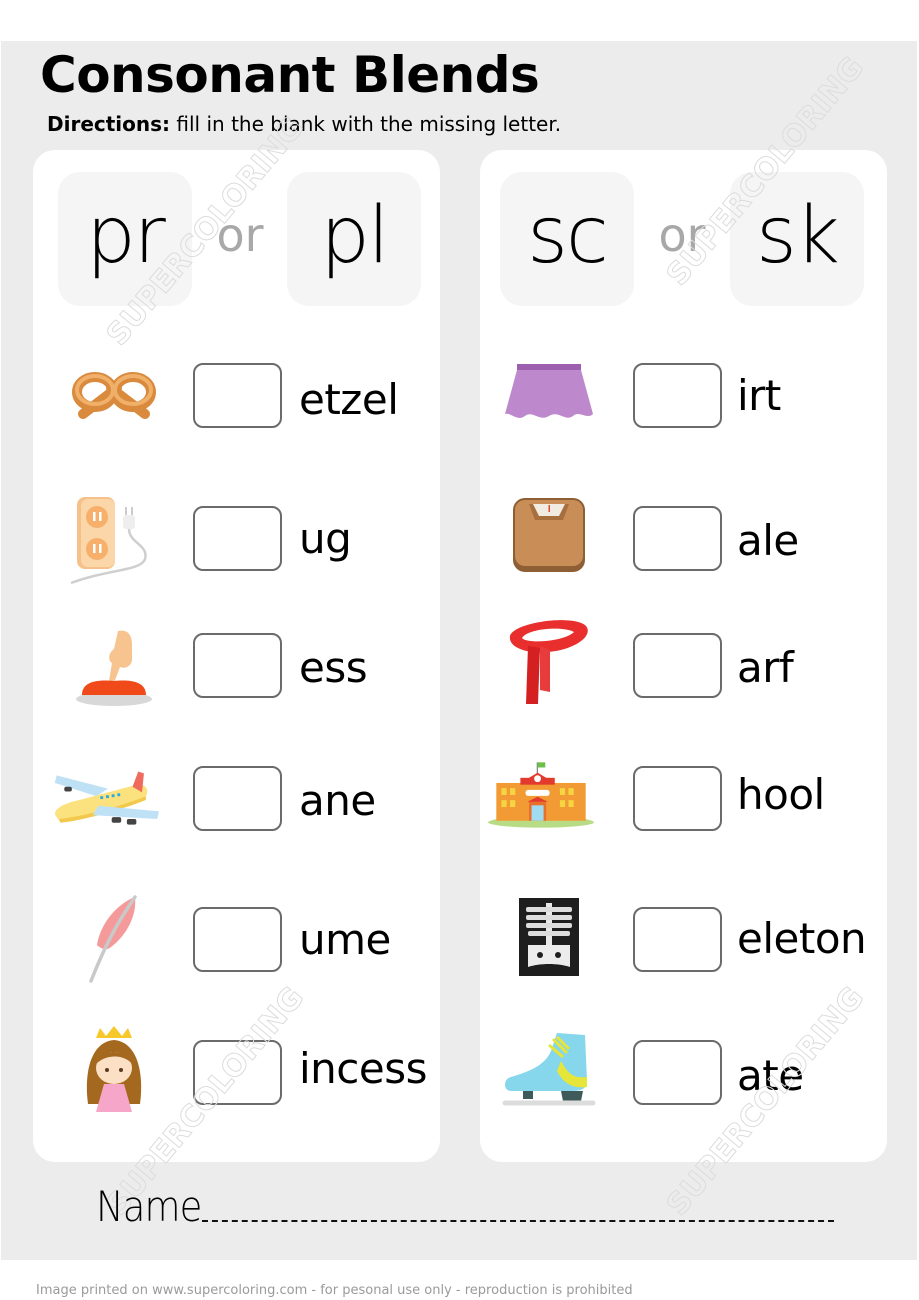 The image size is (919, 1300). What do you see at coordinates (549, 662) in the screenshot?
I see `scarf-icon` at bounding box center [549, 662].